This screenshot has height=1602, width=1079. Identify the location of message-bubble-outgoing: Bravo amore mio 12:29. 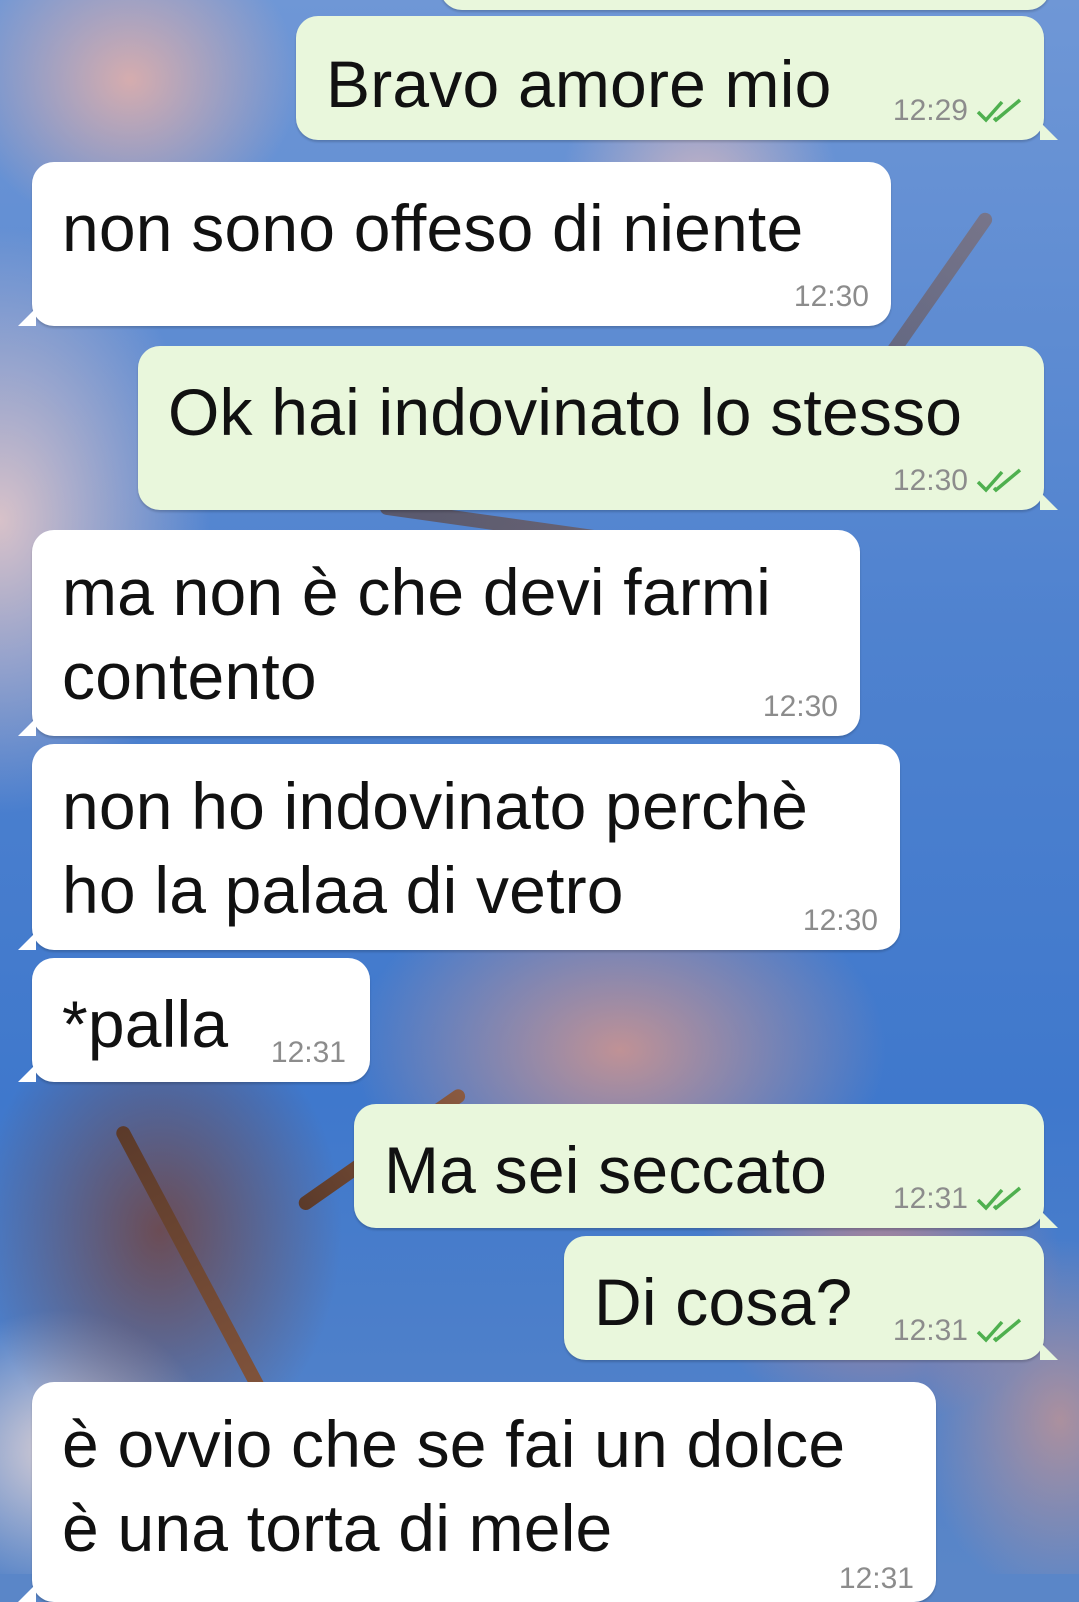
(677, 78).